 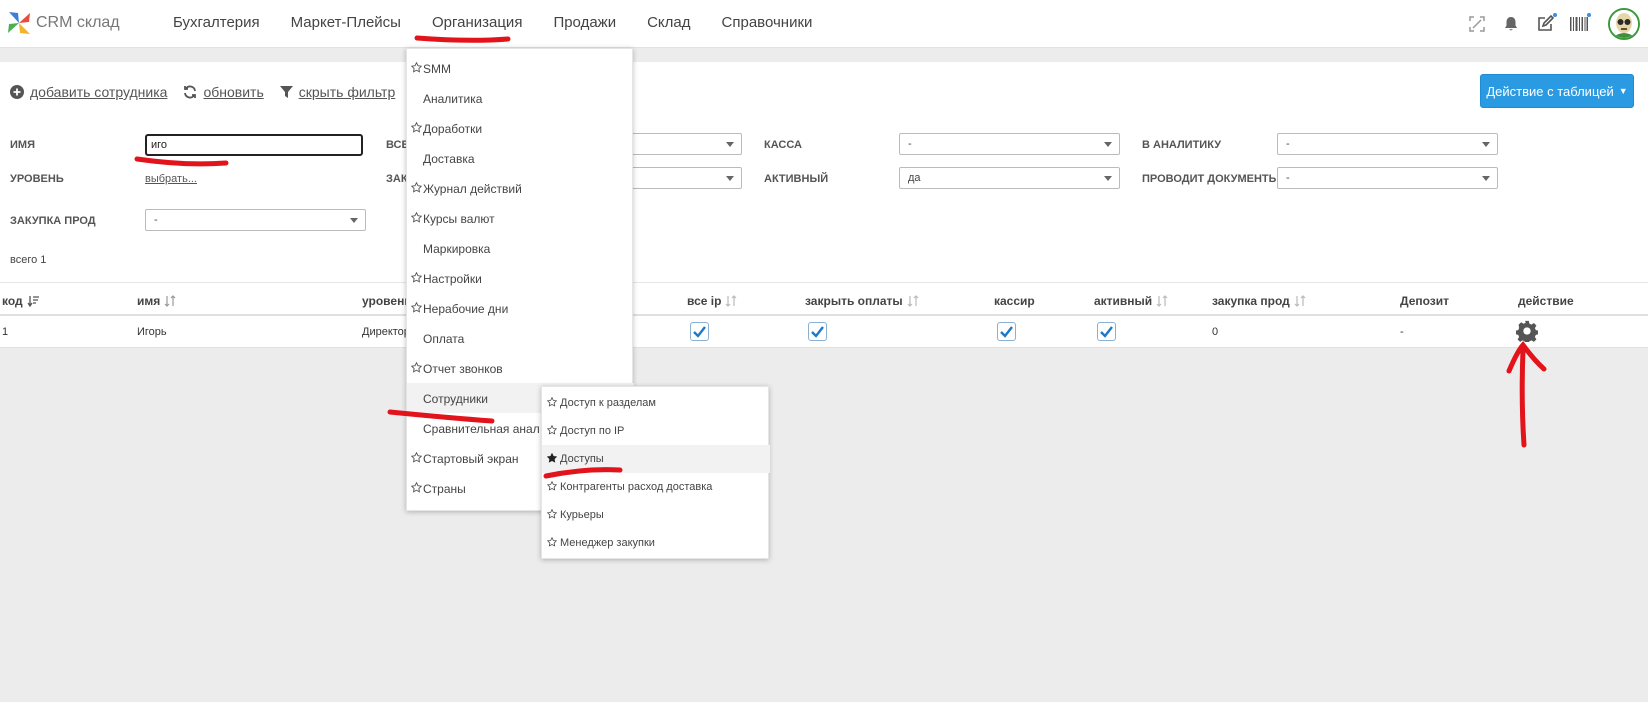 I want to click on total-count: всего 1, so click(x=28, y=260).